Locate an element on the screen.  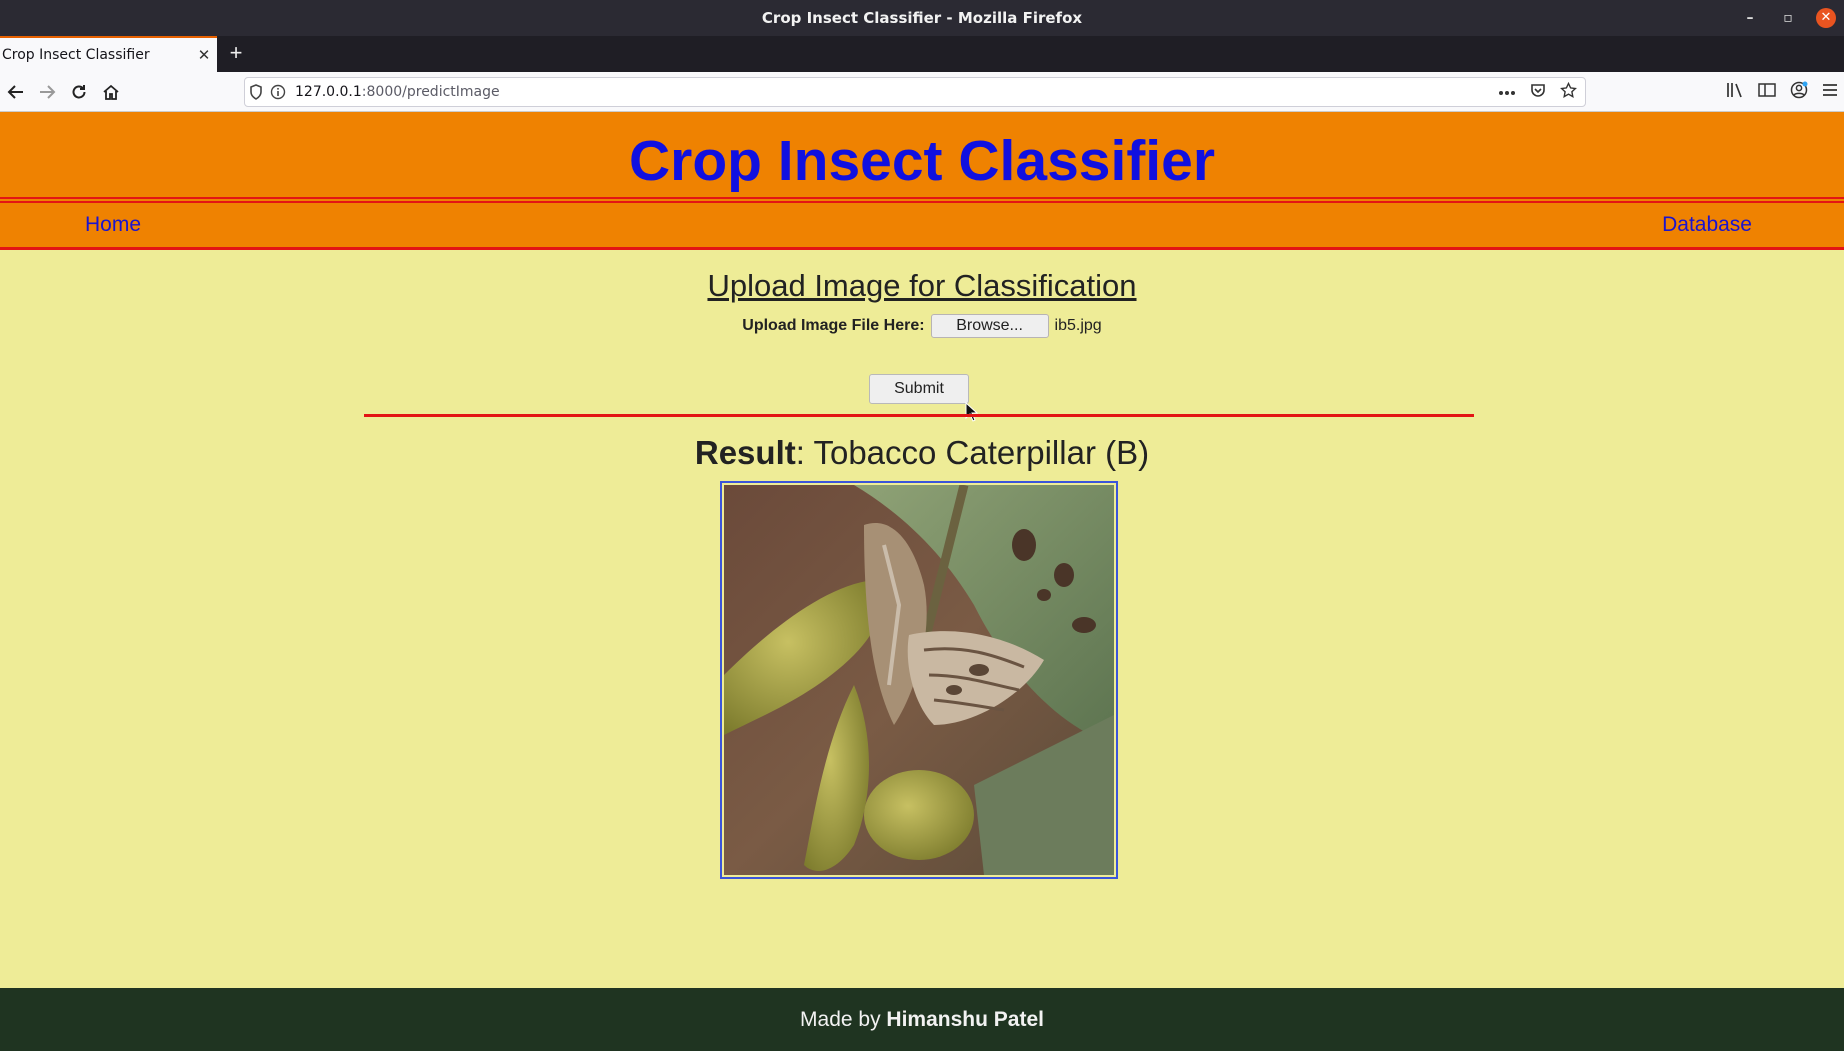
forward-icon is located at coordinates (47, 92).